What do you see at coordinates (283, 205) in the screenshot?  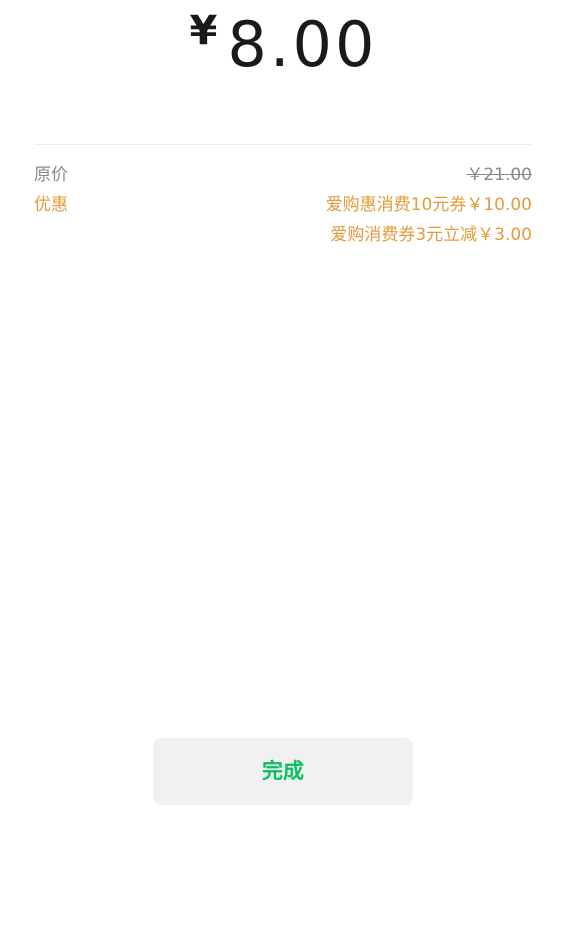 I see `discount-row: 优惠 爱购惠消费10元券￥10.00` at bounding box center [283, 205].